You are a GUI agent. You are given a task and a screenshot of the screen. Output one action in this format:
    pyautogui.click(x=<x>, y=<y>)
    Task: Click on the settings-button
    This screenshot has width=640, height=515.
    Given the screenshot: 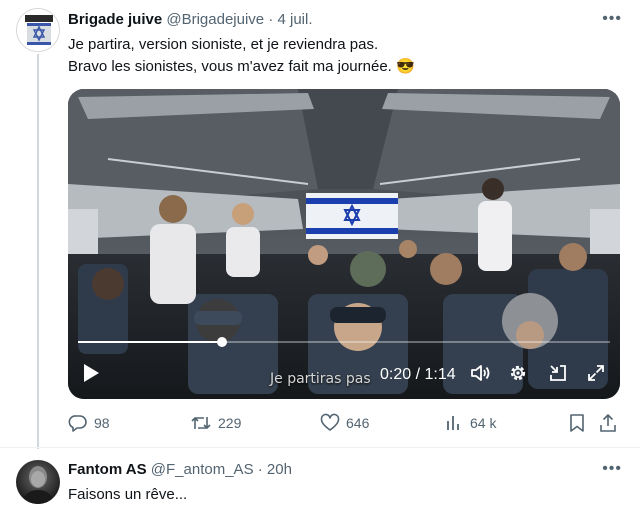 What is the action you would take?
    pyautogui.click(x=519, y=375)
    